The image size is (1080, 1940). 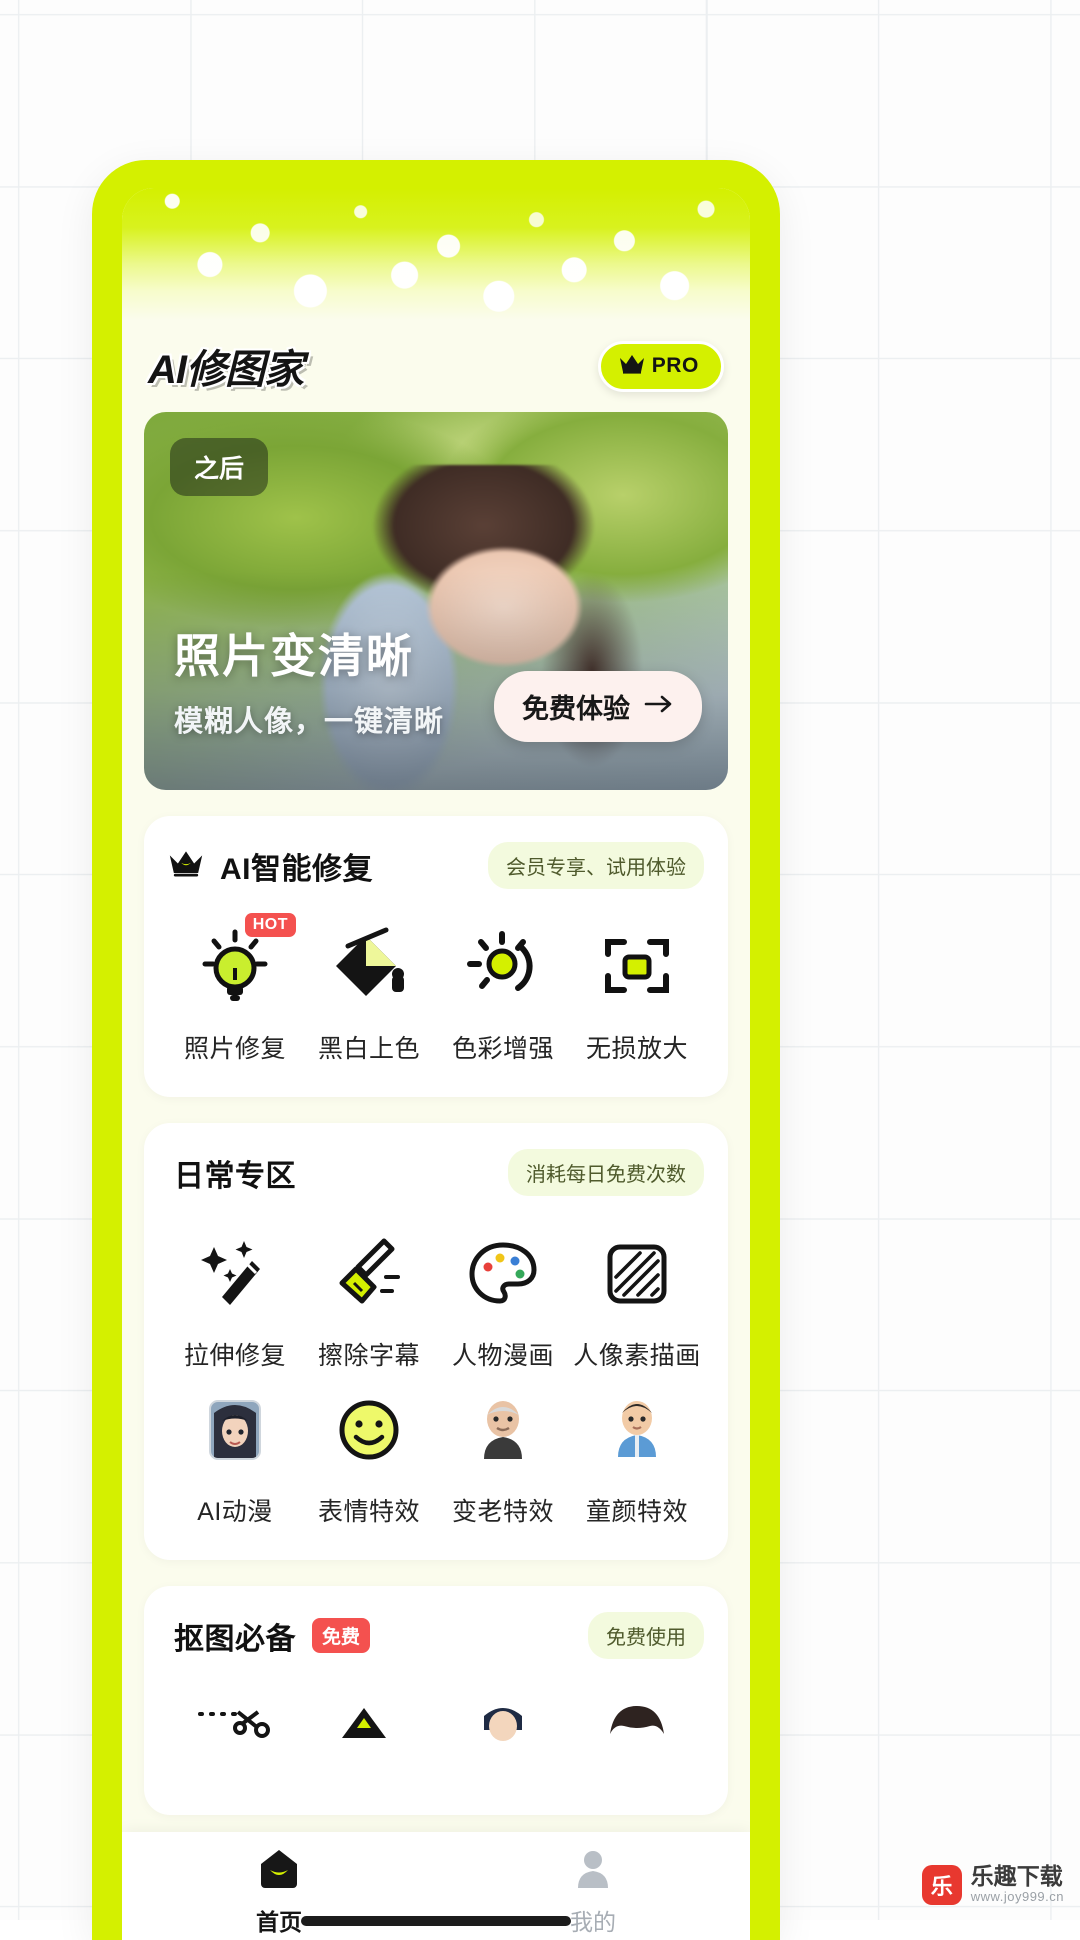 What do you see at coordinates (436, 1886) in the screenshot?
I see `bottom-nav: 首页 我的` at bounding box center [436, 1886].